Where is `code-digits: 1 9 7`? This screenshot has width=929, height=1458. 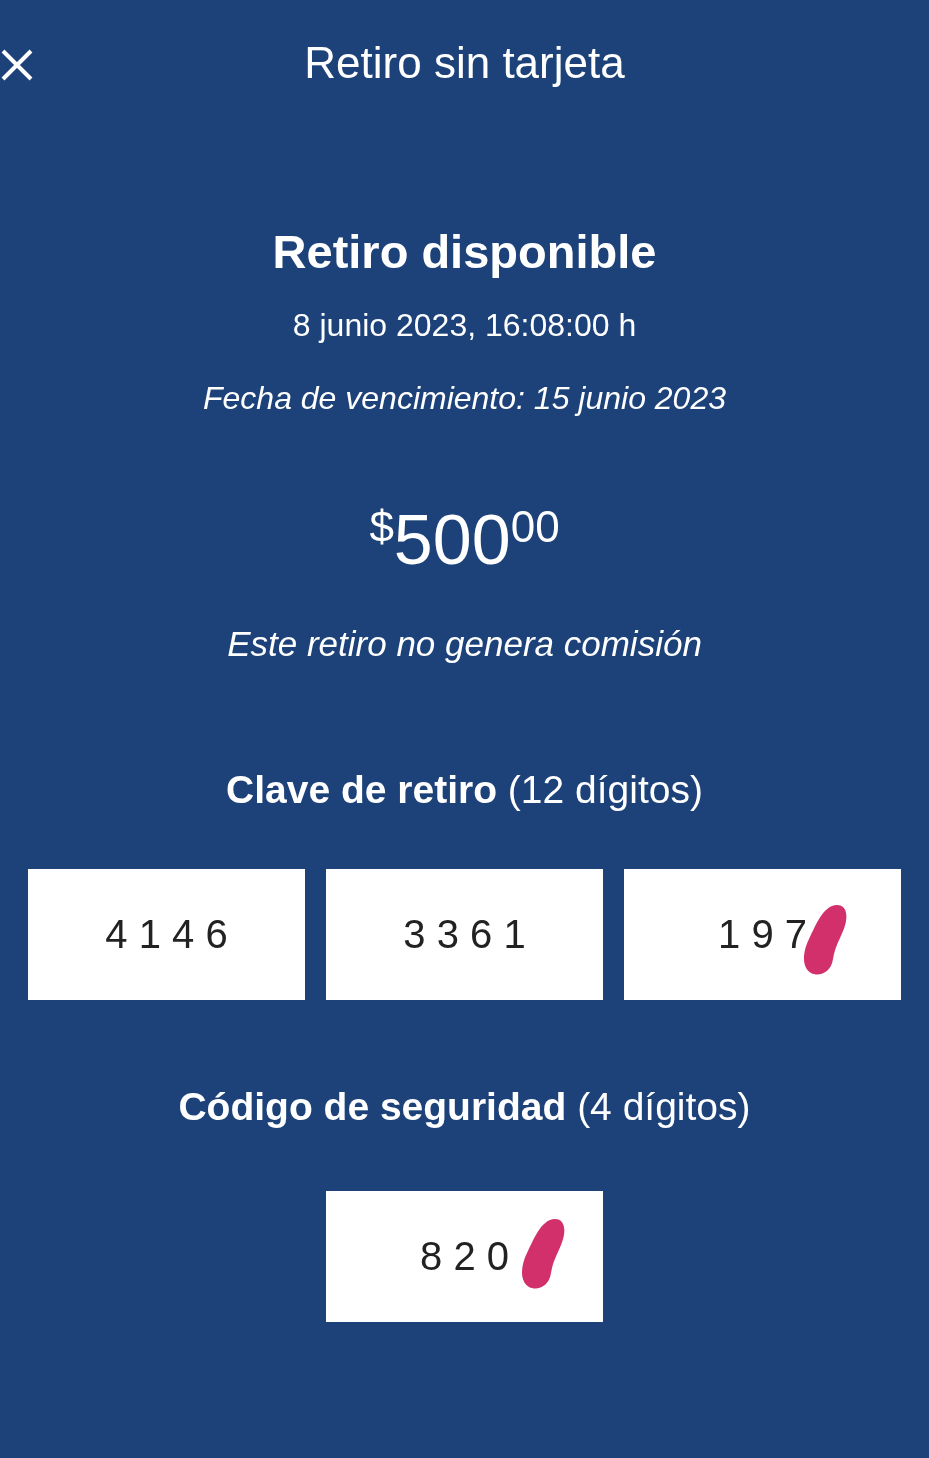
code-digits: 1 9 7 is located at coordinates (762, 934).